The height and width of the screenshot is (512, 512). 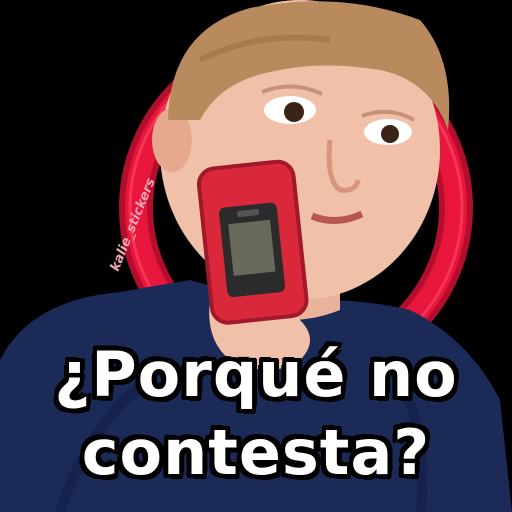 What do you see at coordinates (252, 247) in the screenshot?
I see `phone-screen` at bounding box center [252, 247].